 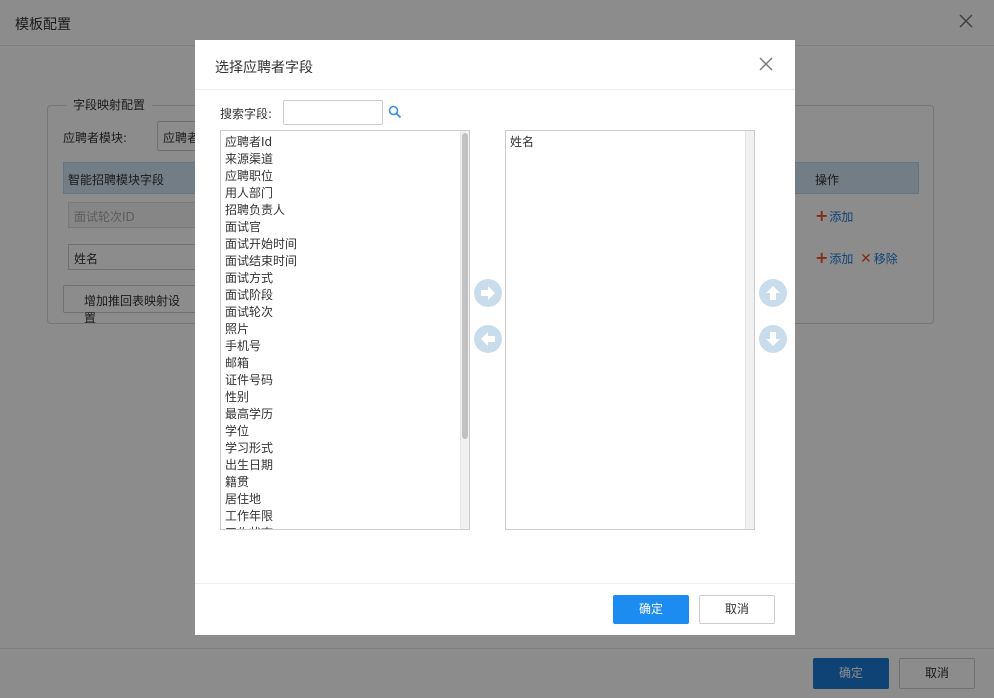 What do you see at coordinates (651, 609) in the screenshot?
I see `confirm-button: 确定` at bounding box center [651, 609].